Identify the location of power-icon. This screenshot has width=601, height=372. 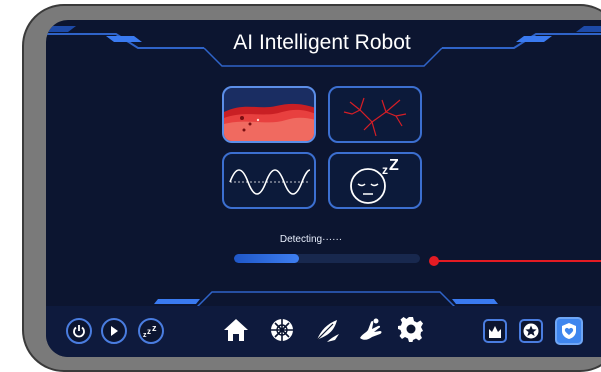
(79, 331).